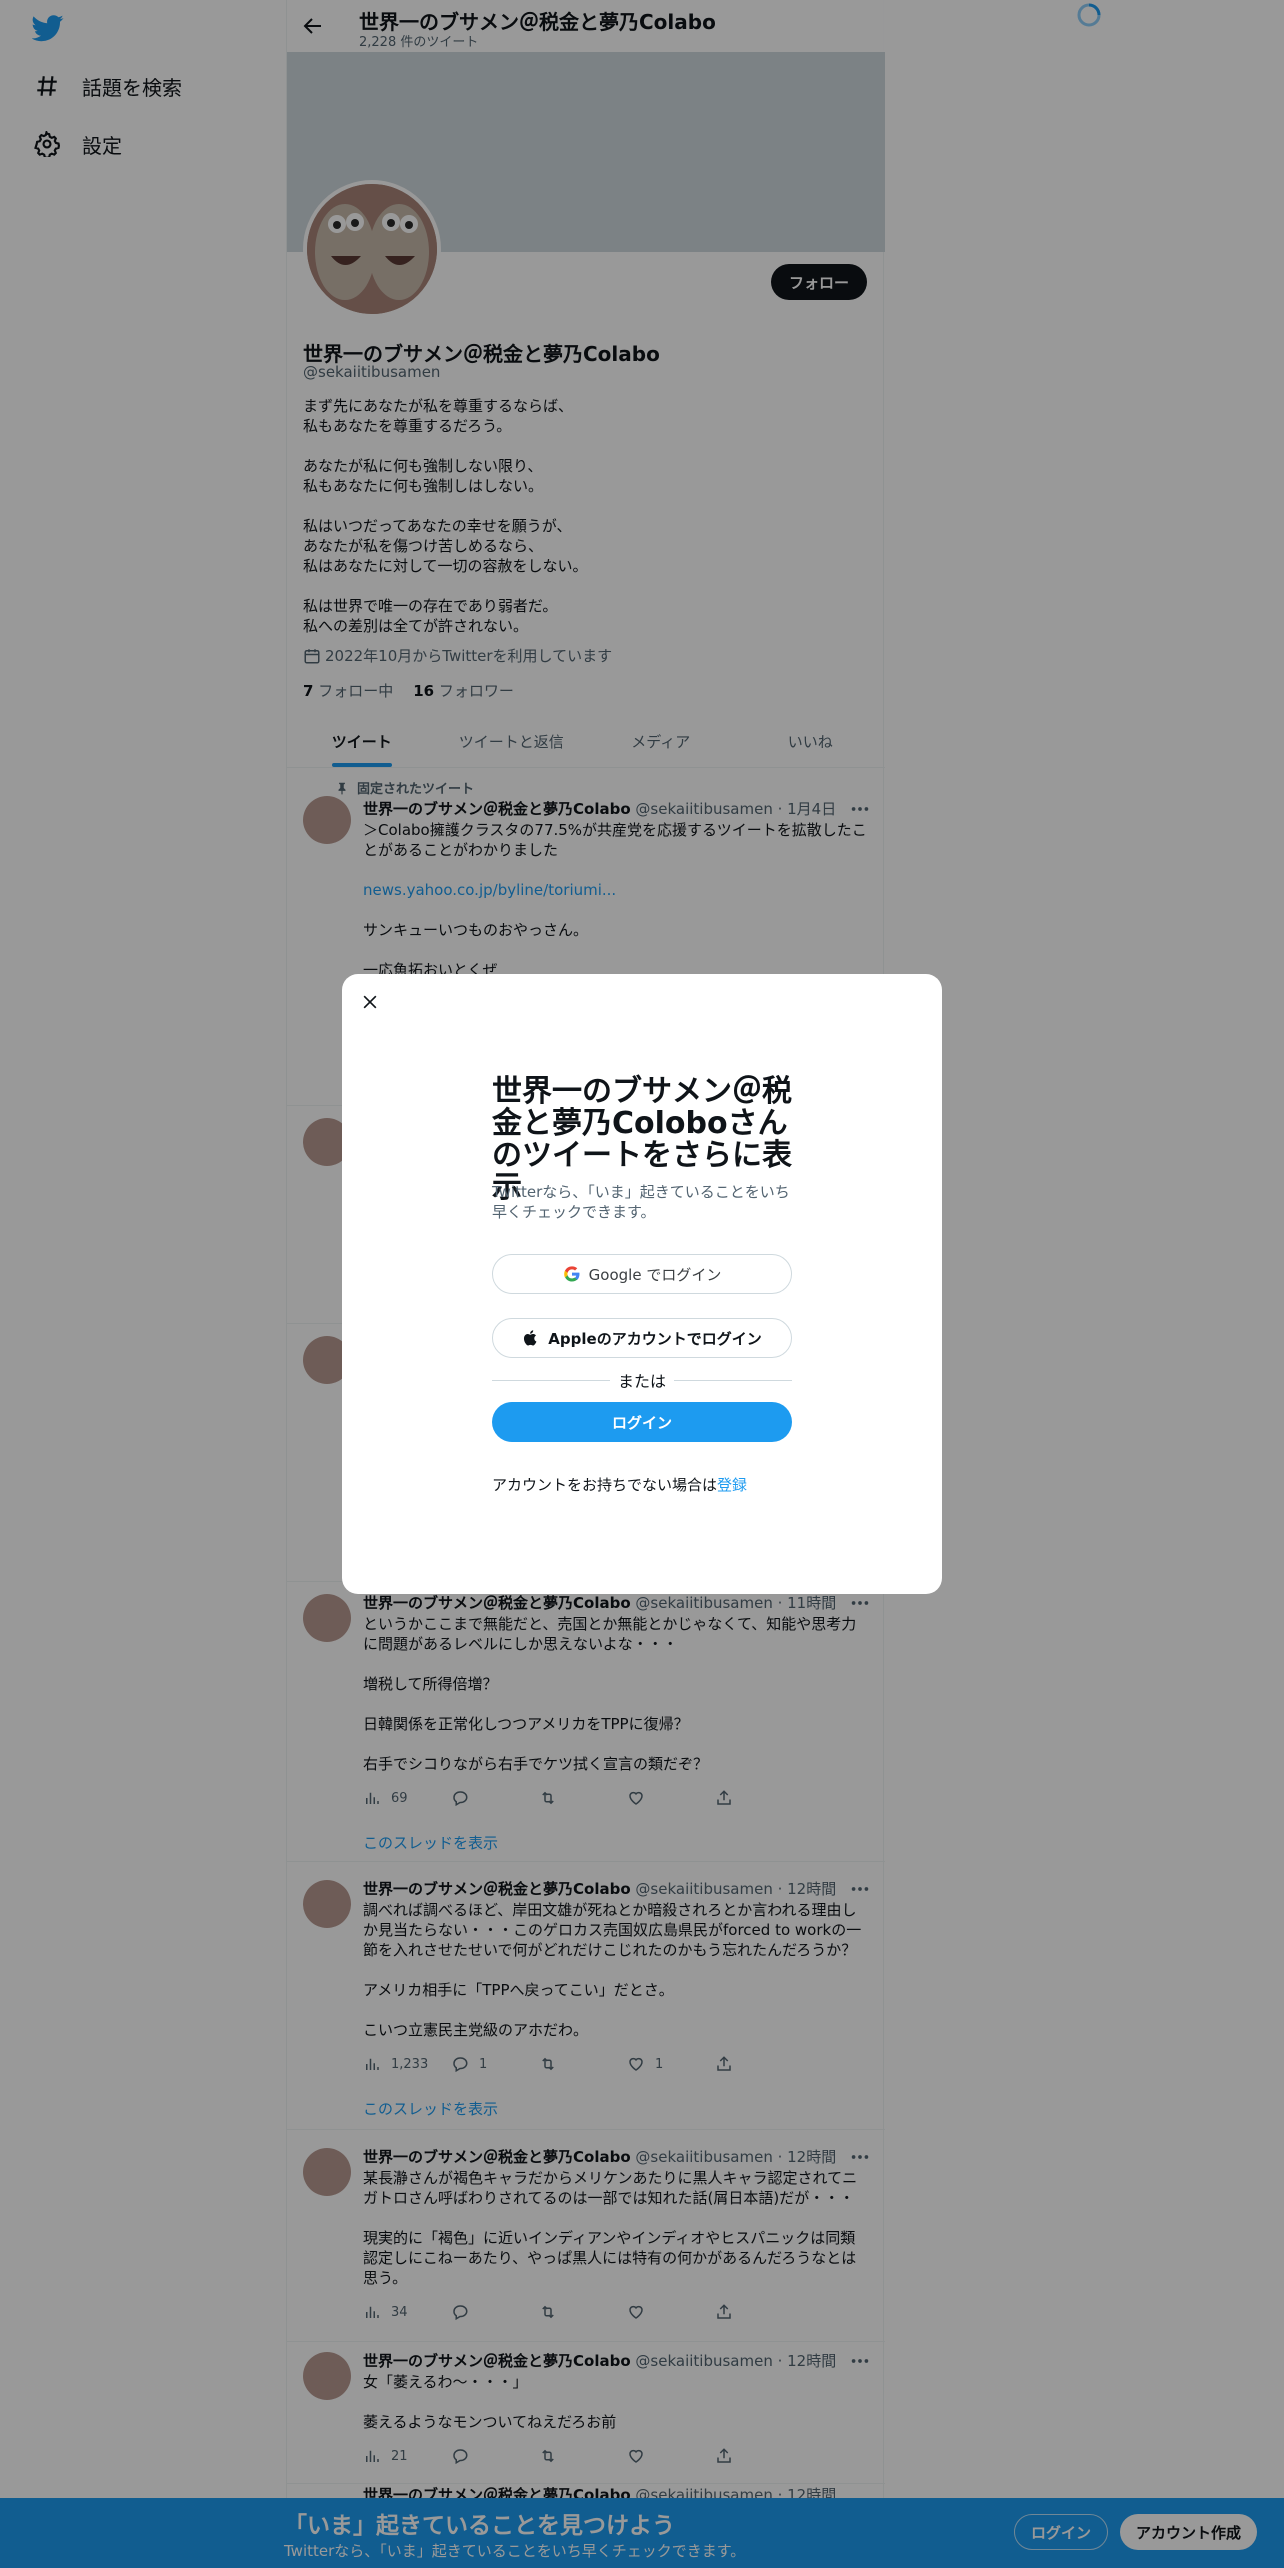 The width and height of the screenshot is (1284, 2568). What do you see at coordinates (572, 1274) in the screenshot?
I see `google-icon` at bounding box center [572, 1274].